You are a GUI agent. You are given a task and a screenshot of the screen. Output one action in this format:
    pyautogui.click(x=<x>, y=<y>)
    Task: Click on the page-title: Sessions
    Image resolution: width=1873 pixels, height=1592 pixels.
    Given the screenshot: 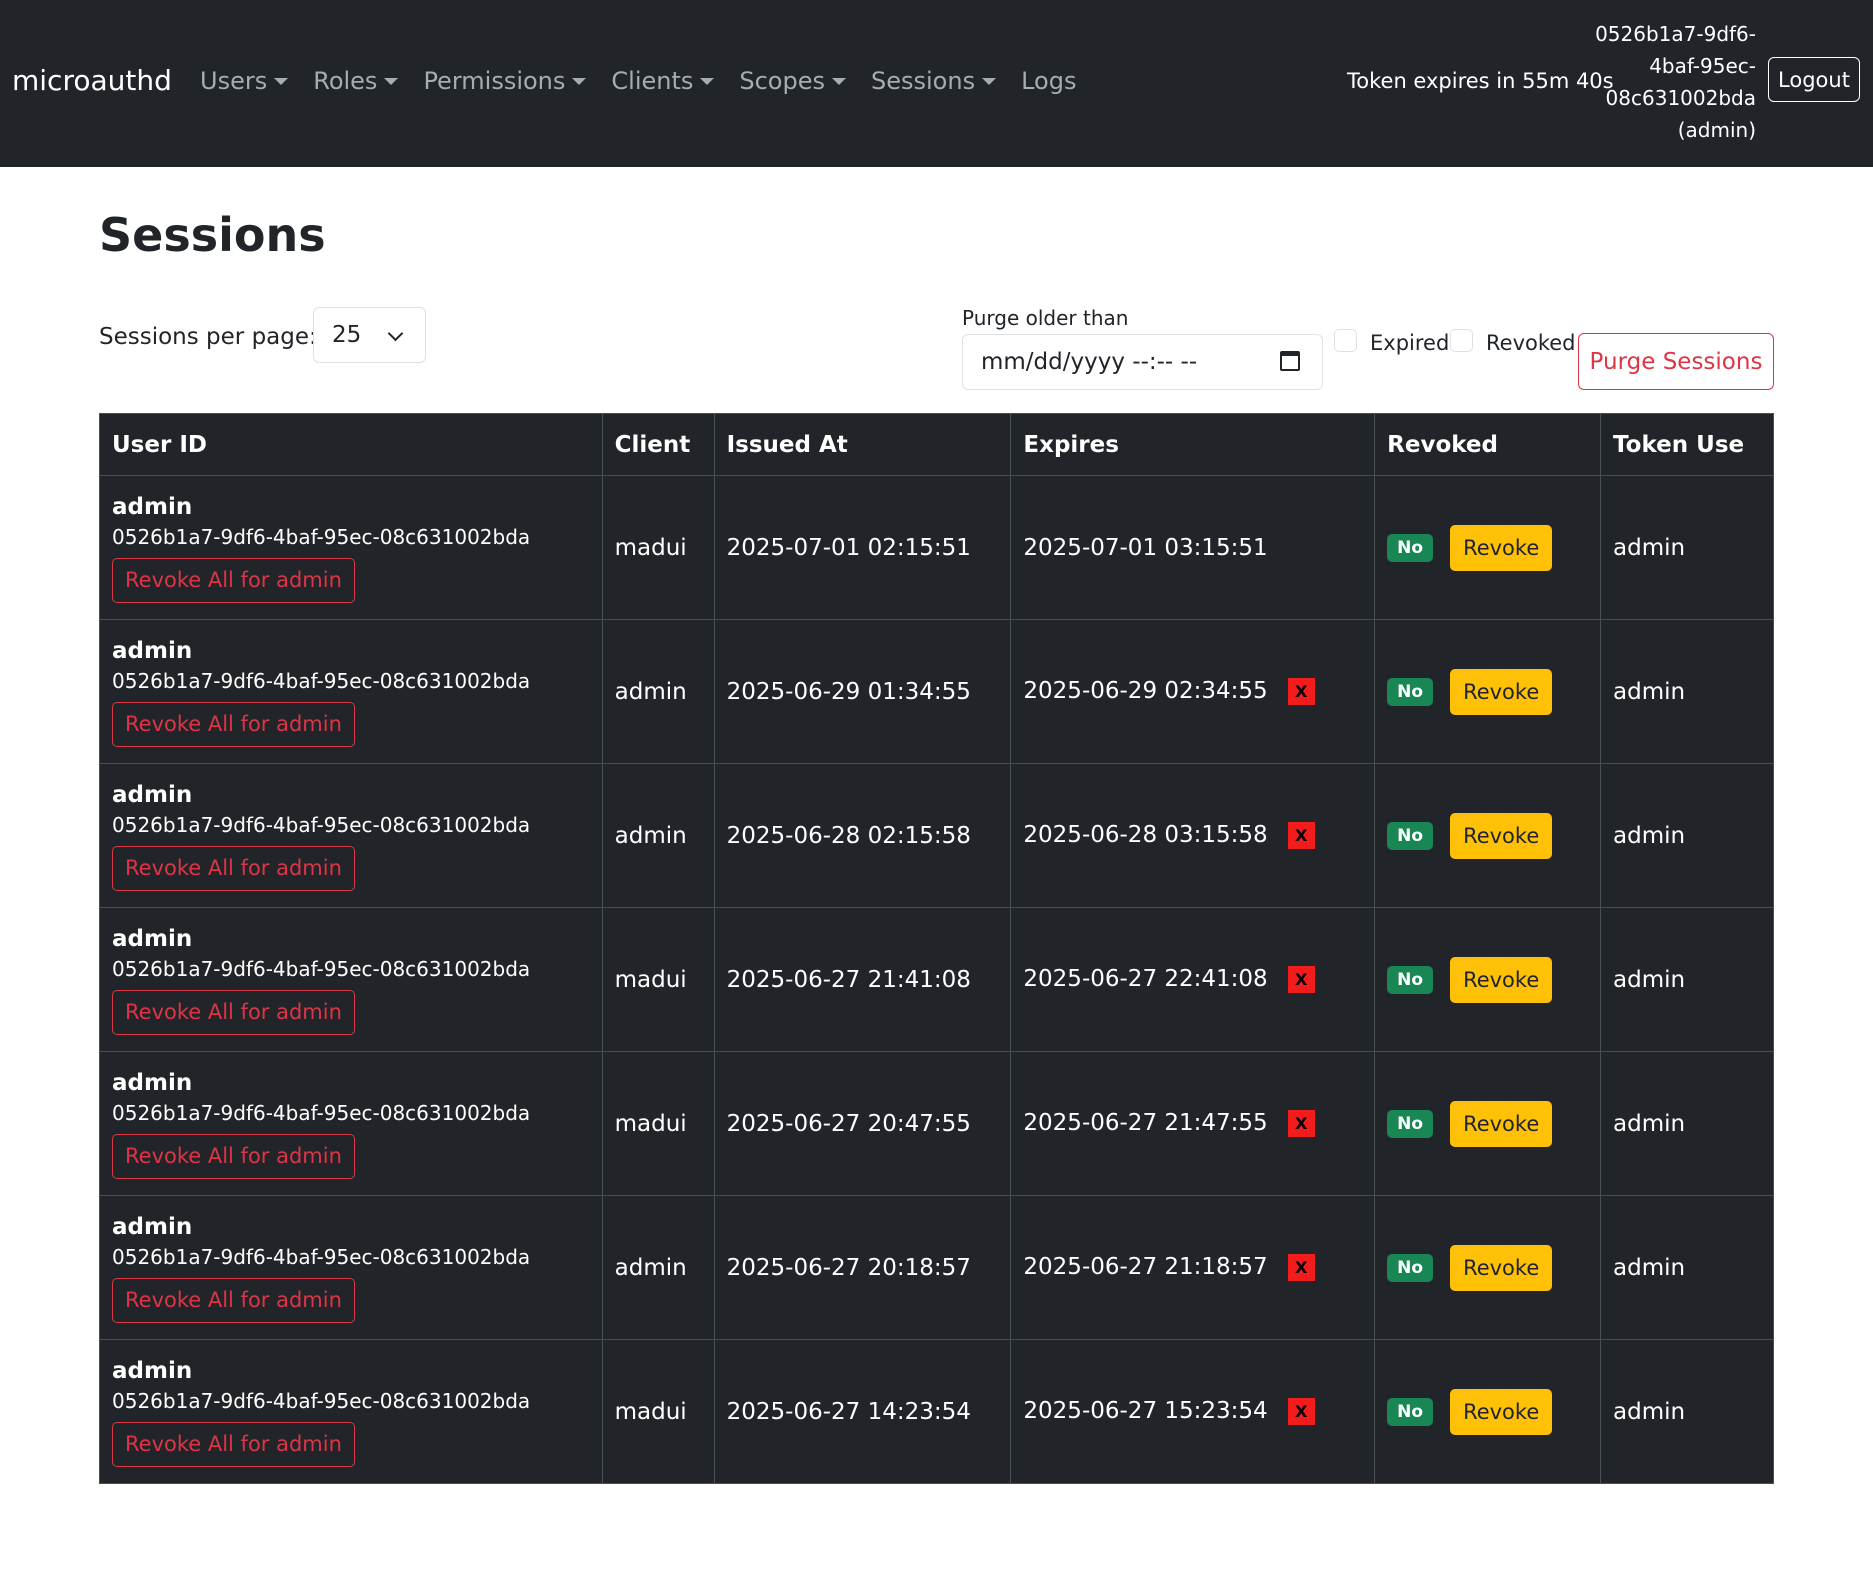 What is the action you would take?
    pyautogui.click(x=212, y=235)
    